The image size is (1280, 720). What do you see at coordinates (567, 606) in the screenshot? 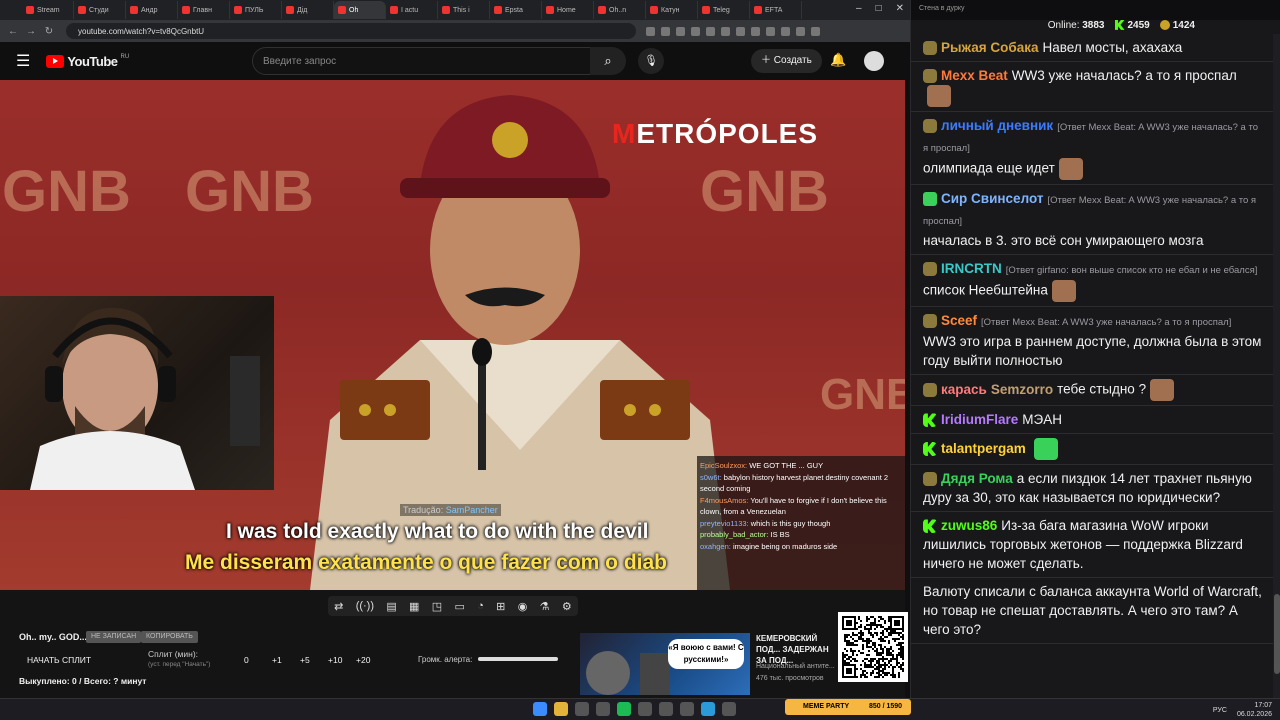
I see `settings-gear-icon: ⚙` at bounding box center [567, 606].